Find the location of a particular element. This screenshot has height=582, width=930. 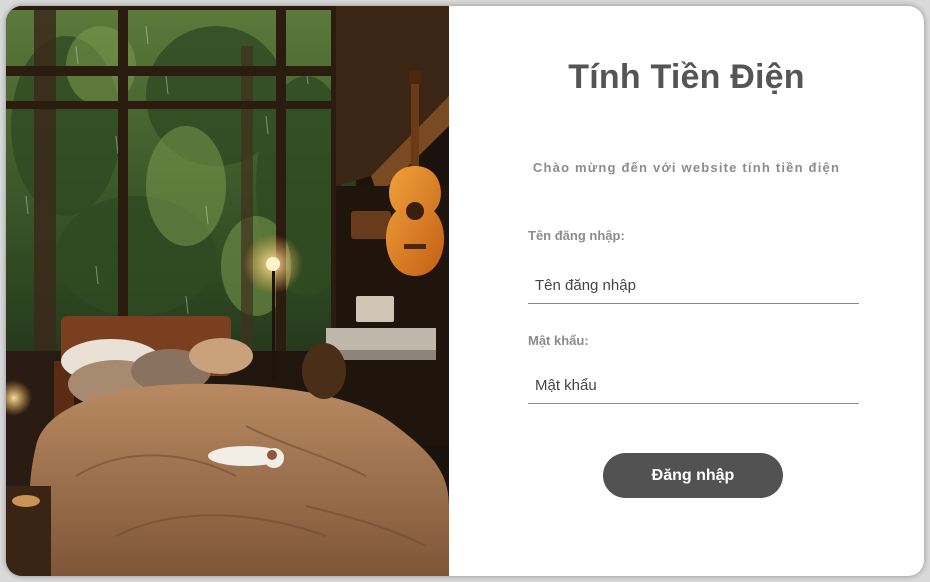

page-title: Tính Tiền Điện is located at coordinates (686, 77).